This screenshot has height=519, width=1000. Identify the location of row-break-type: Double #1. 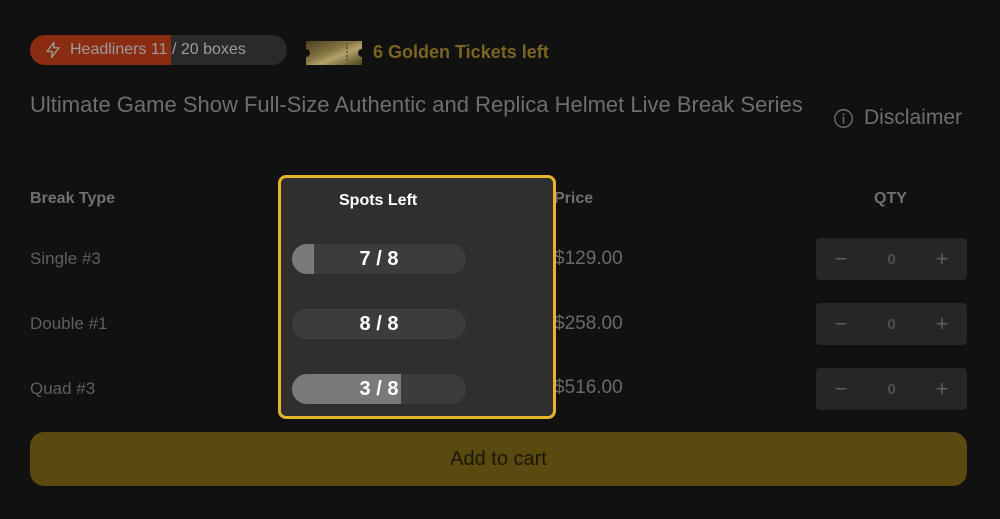
(69, 323).